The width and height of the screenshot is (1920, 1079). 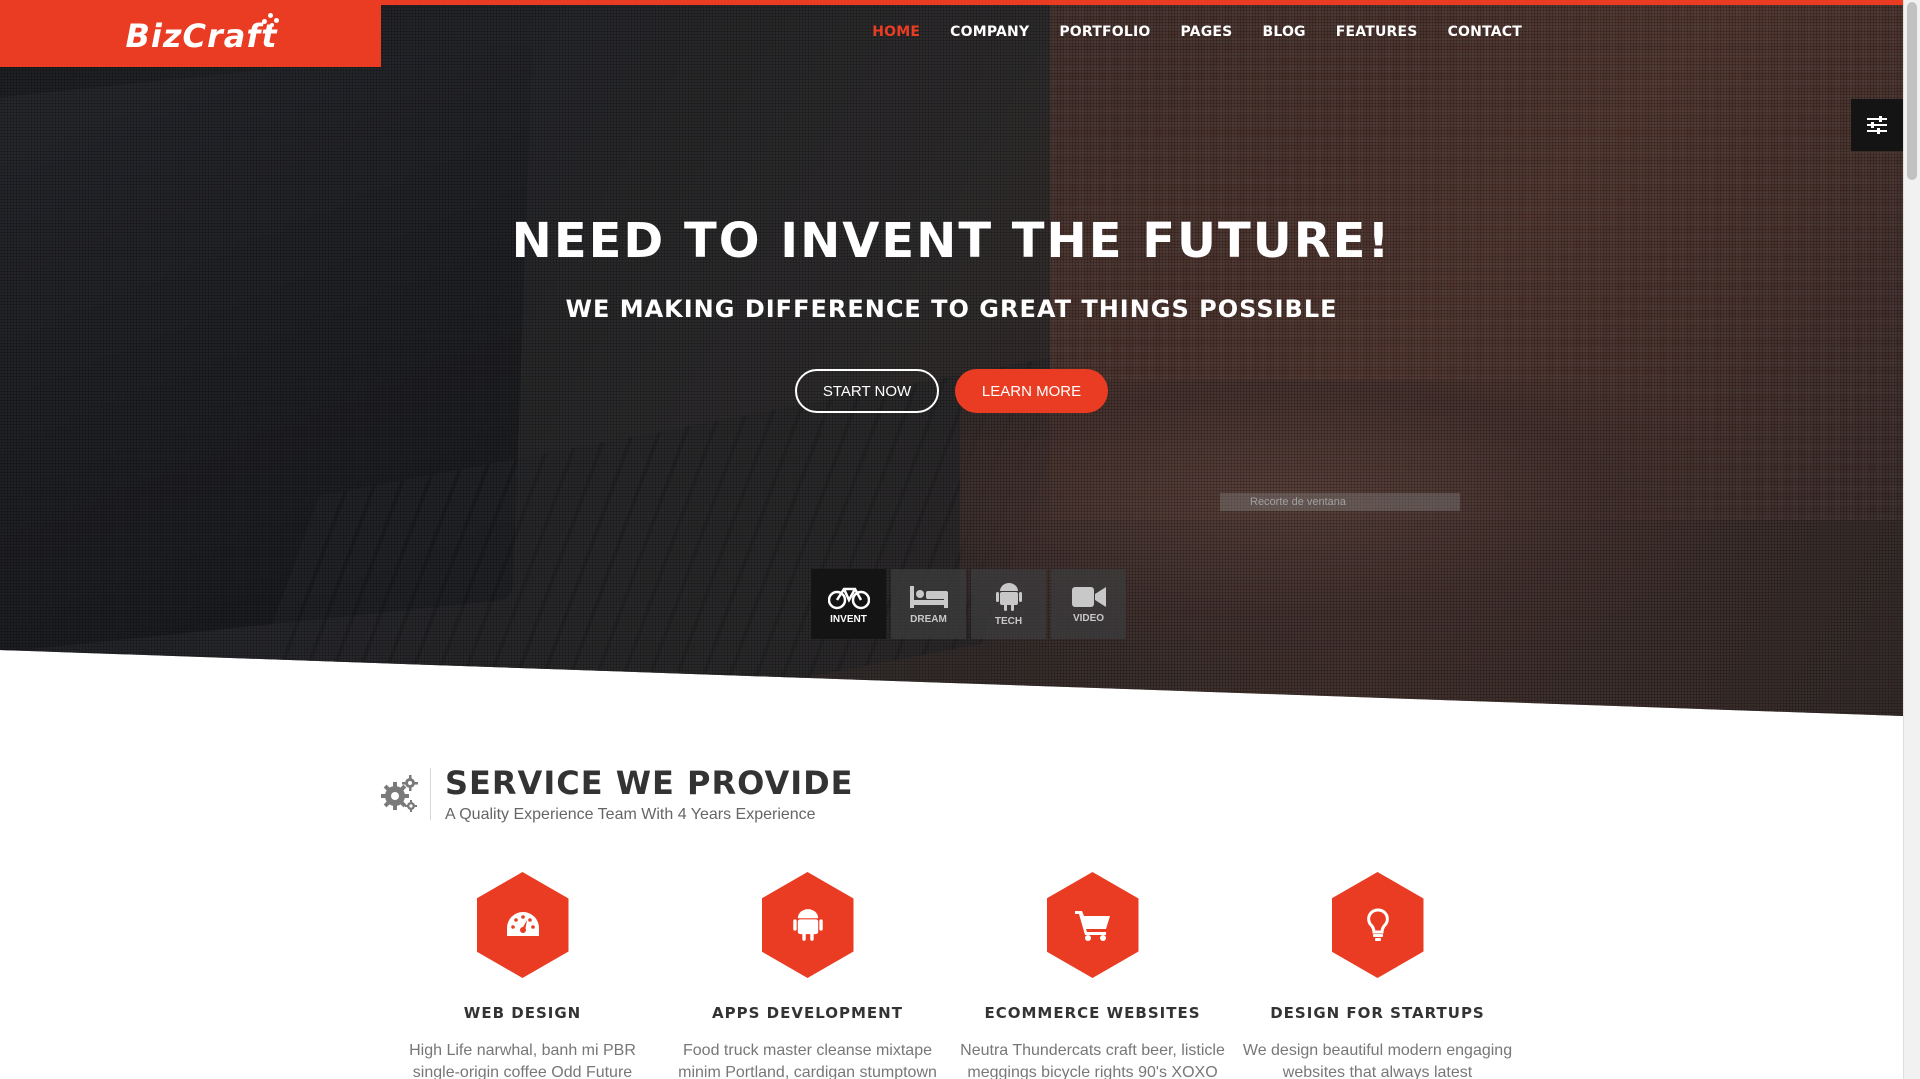 I want to click on window-tooltip: Recorte de ventana, so click(x=1340, y=502).